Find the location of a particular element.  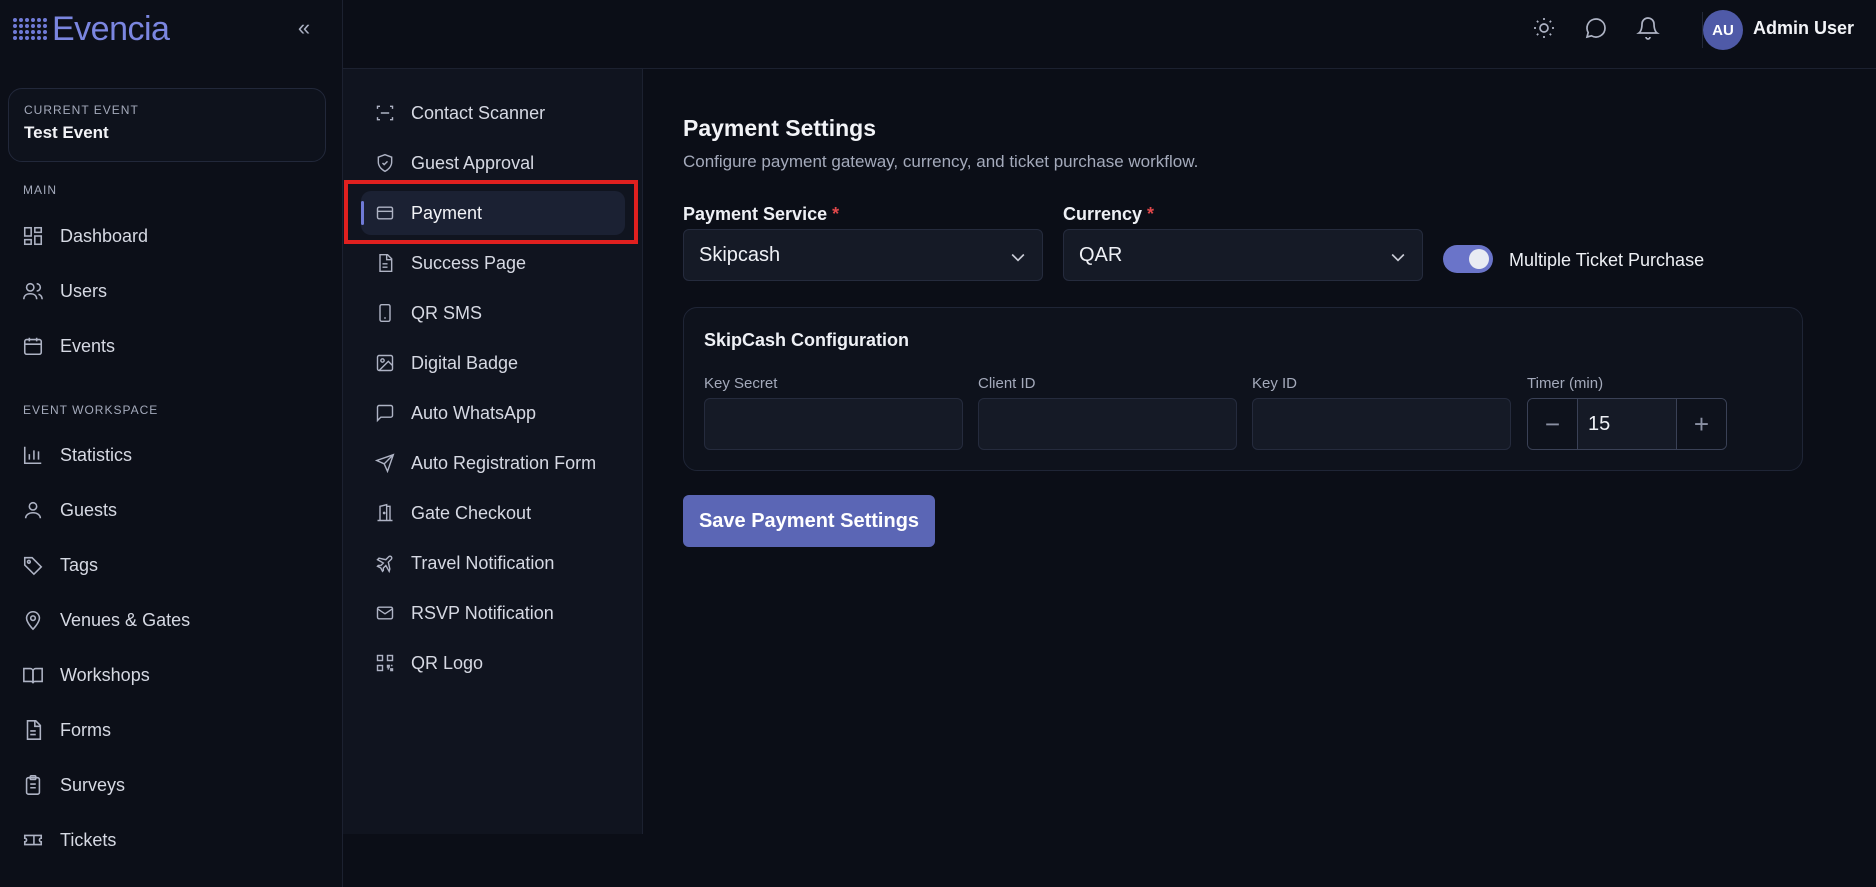

subnav-item-auto-registration-form: Auto Registration Form is located at coordinates (493, 463).